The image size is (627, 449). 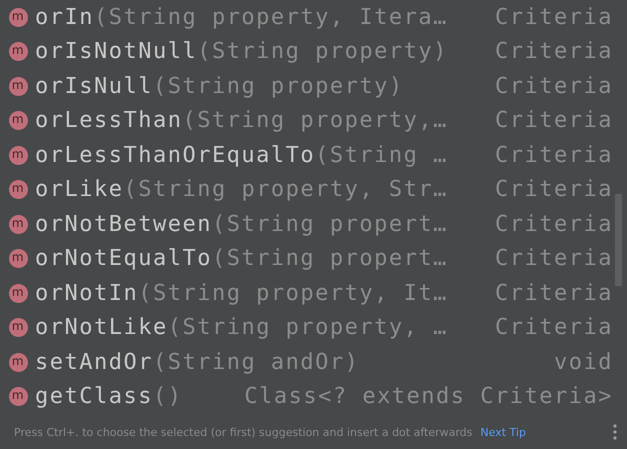 I want to click on method-name: setAndOr, so click(x=94, y=362).